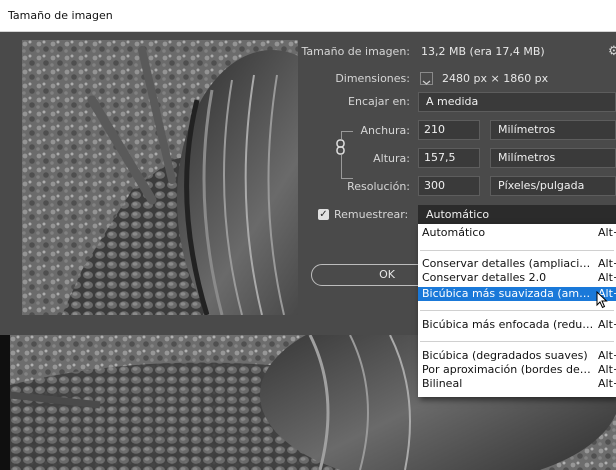 This screenshot has width=616, height=470. Describe the element at coordinates (371, 214) in the screenshot. I see `resample-label: Remuestrear:` at that location.